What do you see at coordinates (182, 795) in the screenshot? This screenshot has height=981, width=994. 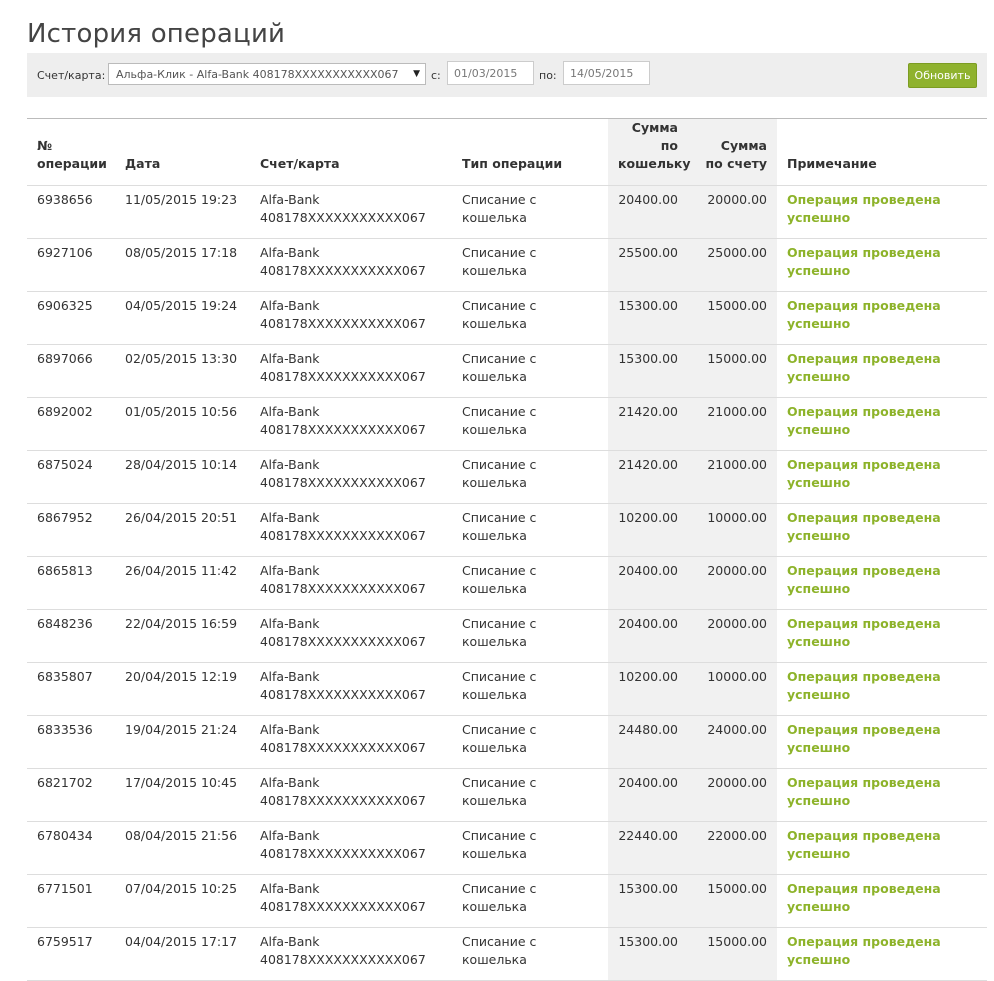 I see `cell-date: 17/04/2015 10:45` at bounding box center [182, 795].